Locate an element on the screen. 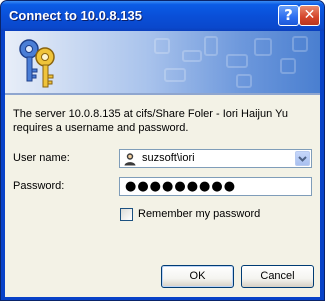 The image size is (325, 301). password-mask: ●●●●●●●●● is located at coordinates (181, 186).